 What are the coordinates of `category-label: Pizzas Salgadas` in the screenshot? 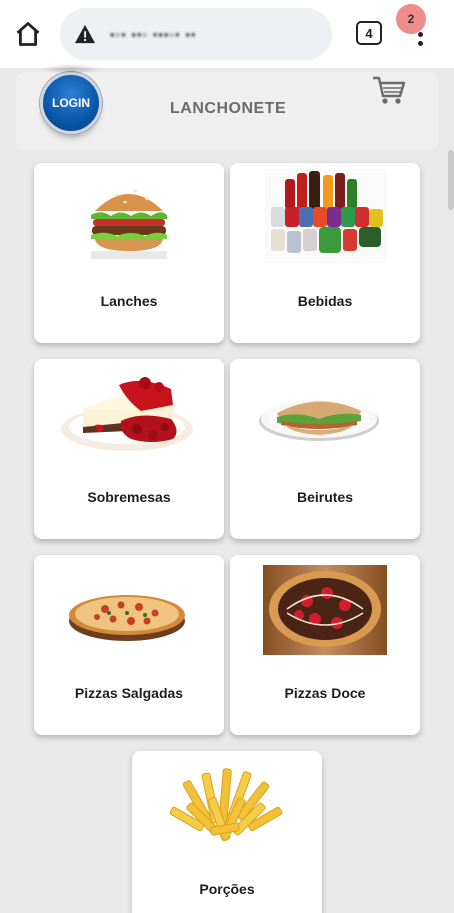 It's located at (129, 693).